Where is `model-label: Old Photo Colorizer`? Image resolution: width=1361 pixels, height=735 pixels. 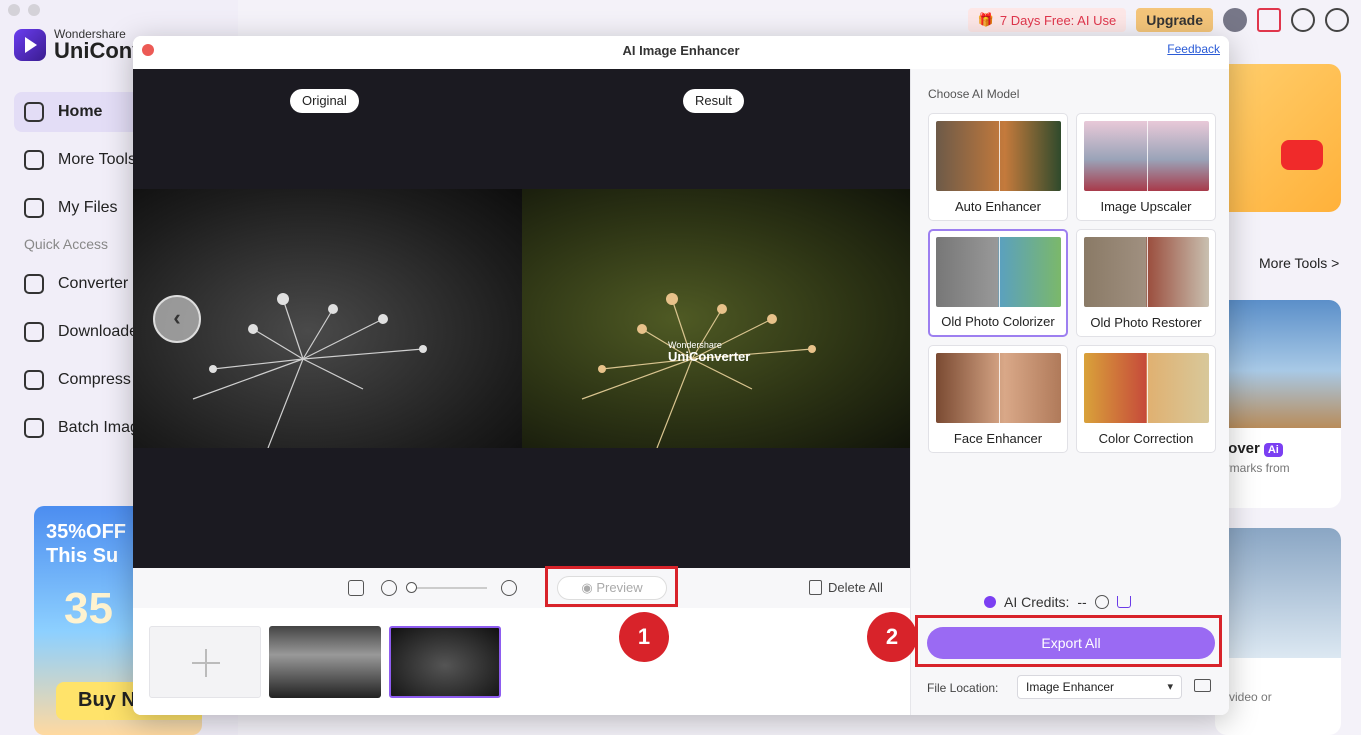 model-label: Old Photo Colorizer is located at coordinates (998, 321).